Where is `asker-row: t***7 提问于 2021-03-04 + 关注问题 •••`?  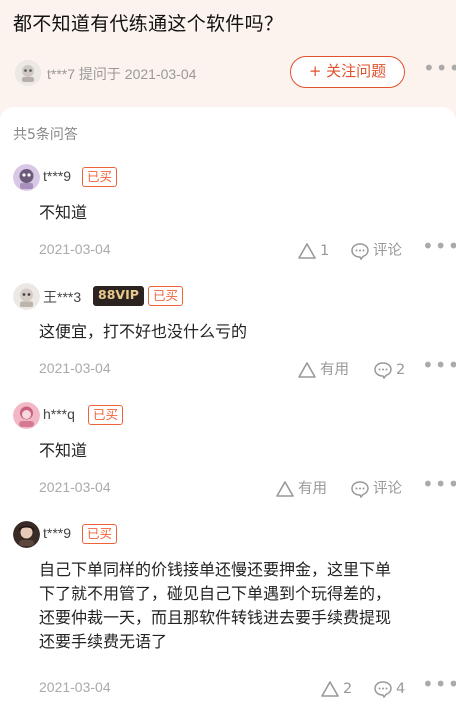
asker-row: t***7 提问于 2021-03-04 + 关注问题 ••• is located at coordinates (234, 72).